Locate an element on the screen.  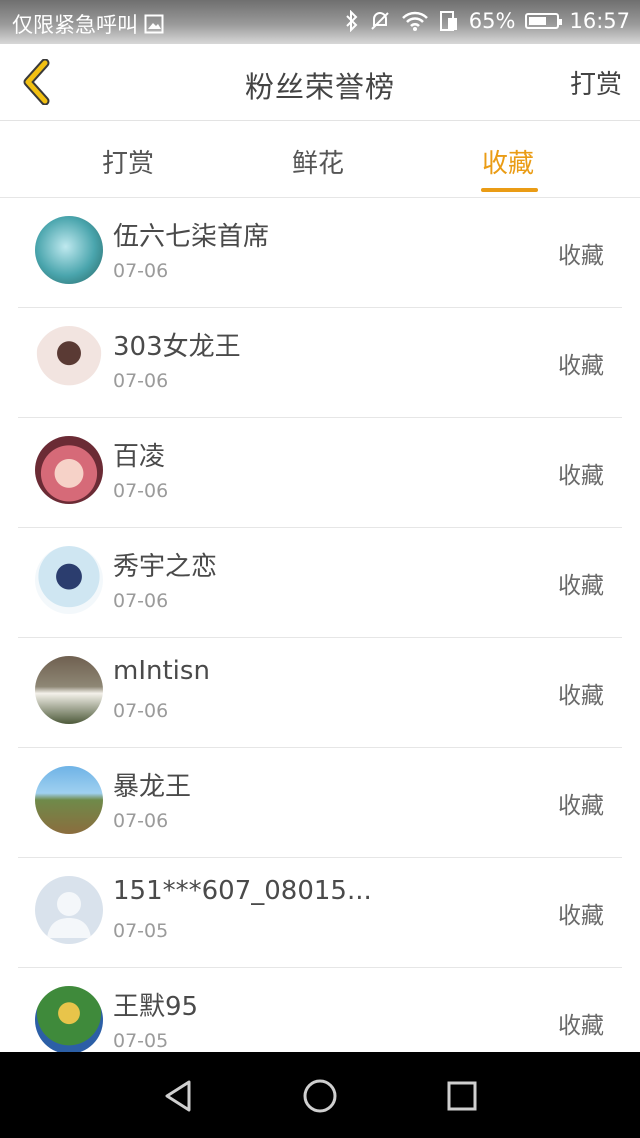
list-item: 百凌 07-06 收藏 is located at coordinates (320, 473).